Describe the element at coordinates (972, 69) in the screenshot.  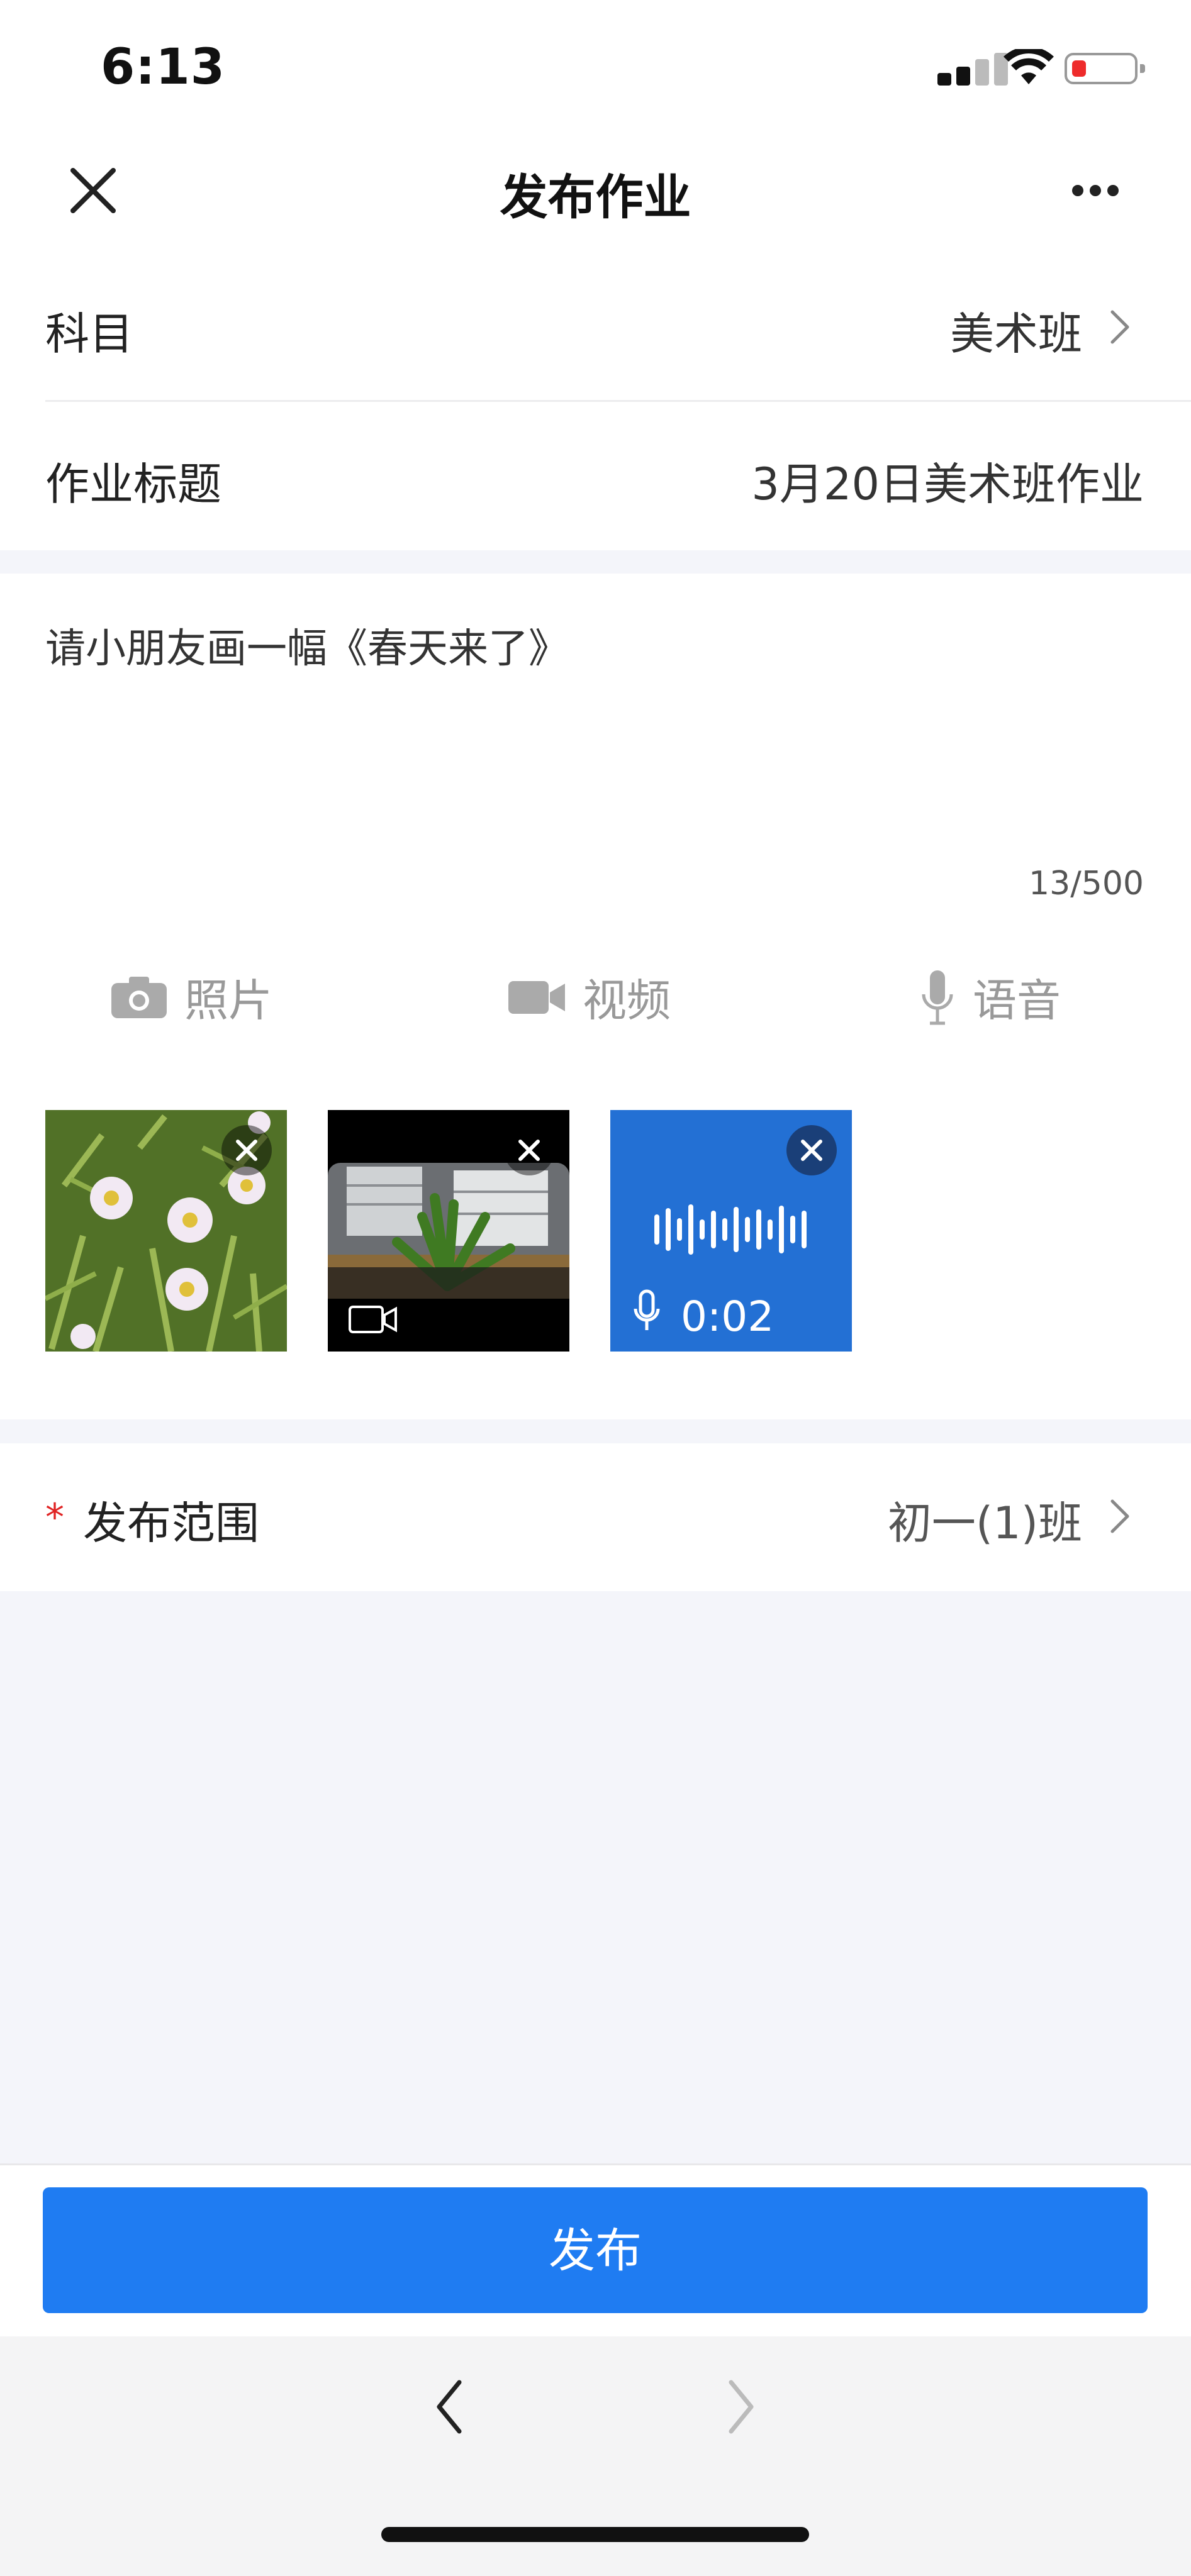
I see `signal-icon` at that location.